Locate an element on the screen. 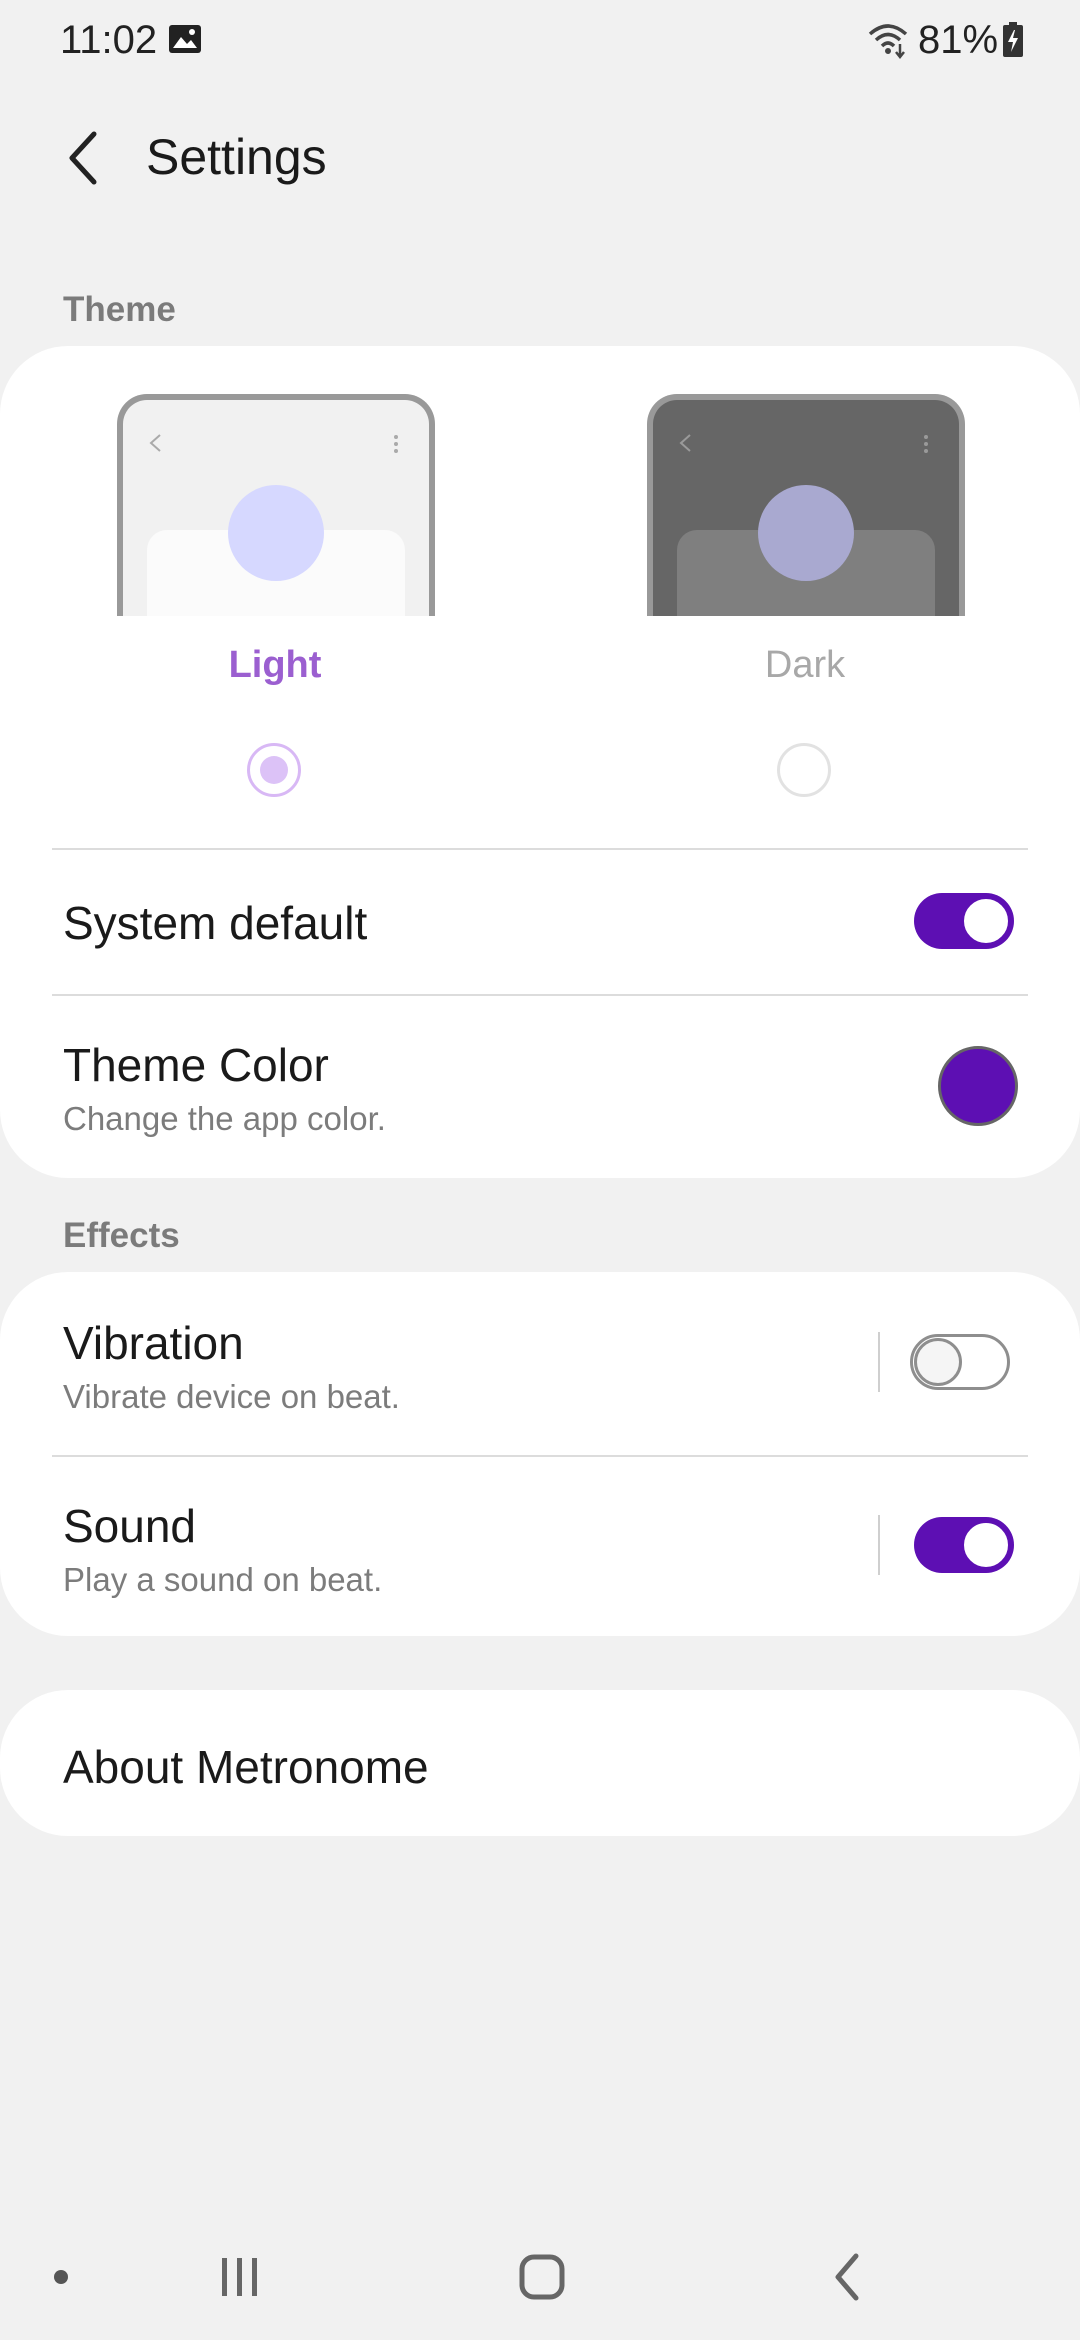 The width and height of the screenshot is (1080, 2340). status-bar: 11:02 81% is located at coordinates (540, 40).